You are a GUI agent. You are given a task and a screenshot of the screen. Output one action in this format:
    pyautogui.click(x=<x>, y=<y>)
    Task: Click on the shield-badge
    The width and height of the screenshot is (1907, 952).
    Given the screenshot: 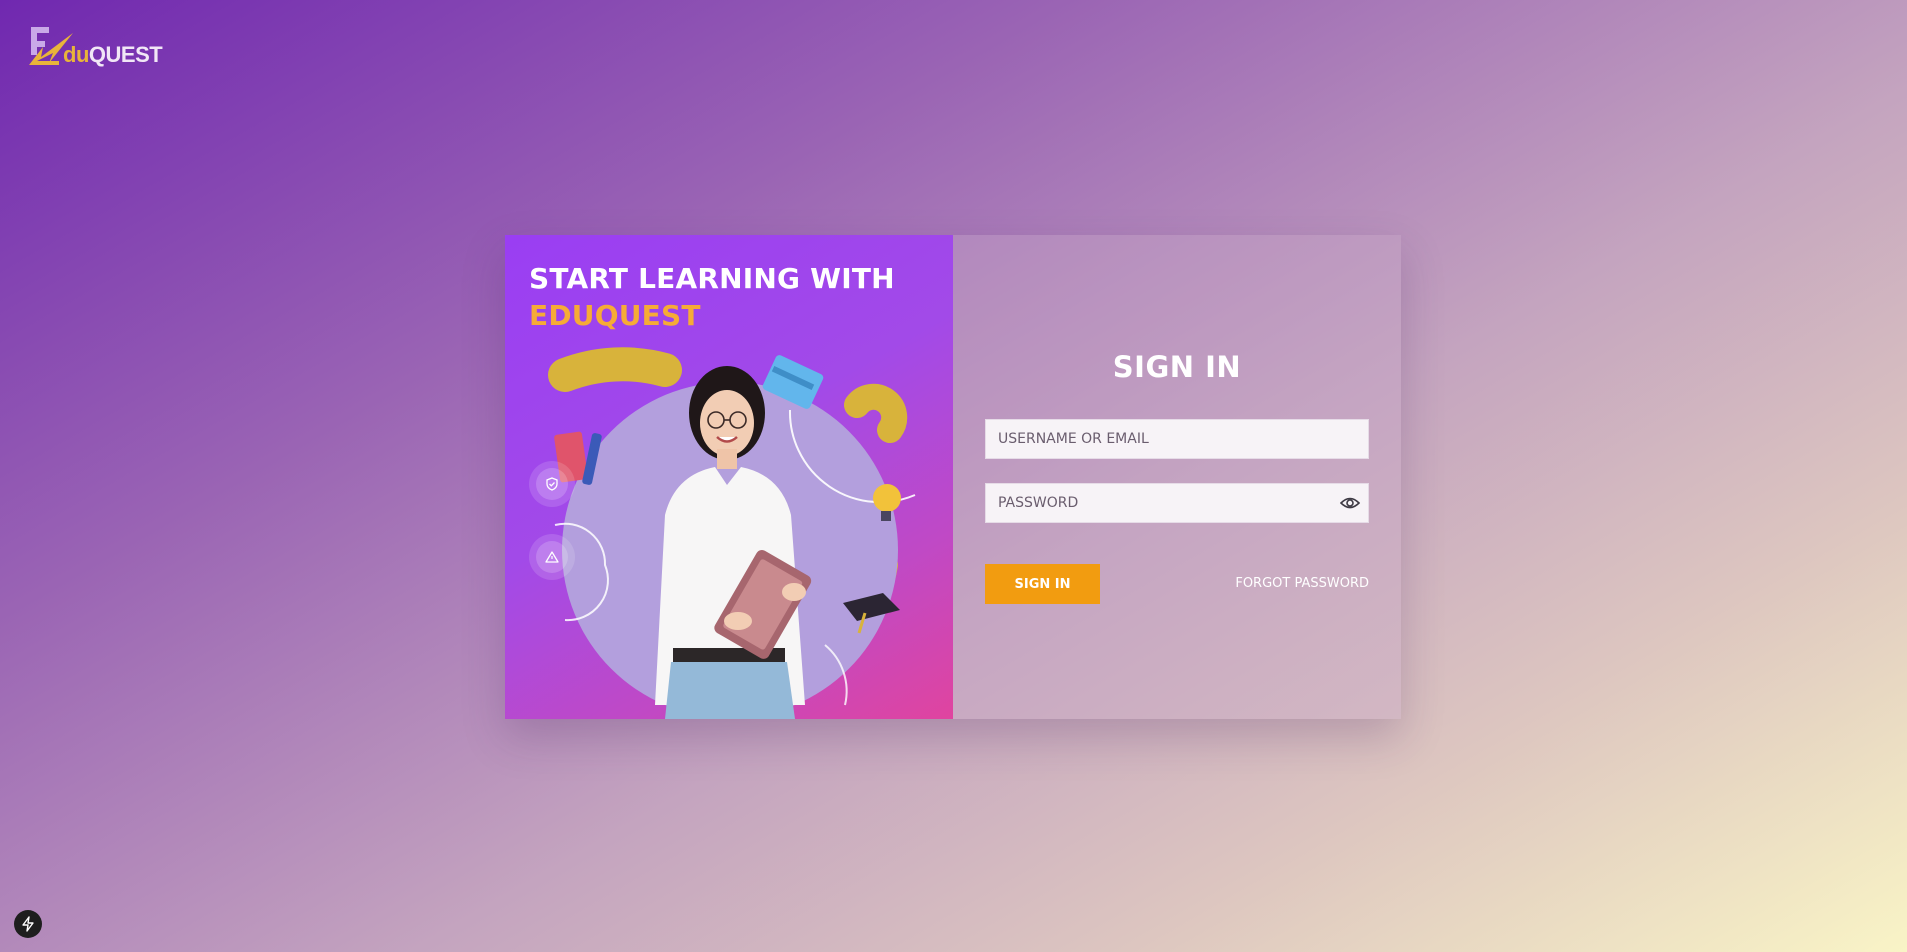 What is the action you would take?
    pyautogui.click(x=552, y=484)
    